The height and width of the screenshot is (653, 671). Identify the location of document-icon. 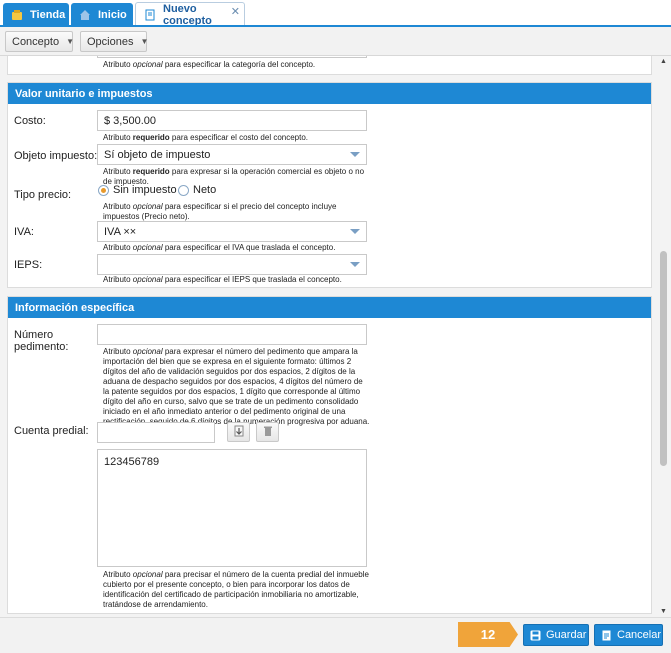
(150, 15).